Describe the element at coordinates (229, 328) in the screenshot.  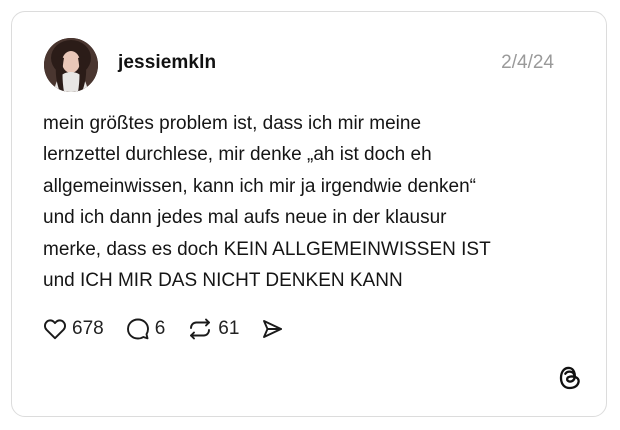
I see `repost-count: 61` at that location.